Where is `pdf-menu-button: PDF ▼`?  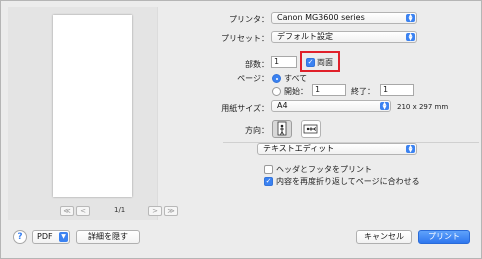 pdf-menu-button: PDF ▼ is located at coordinates (51, 237).